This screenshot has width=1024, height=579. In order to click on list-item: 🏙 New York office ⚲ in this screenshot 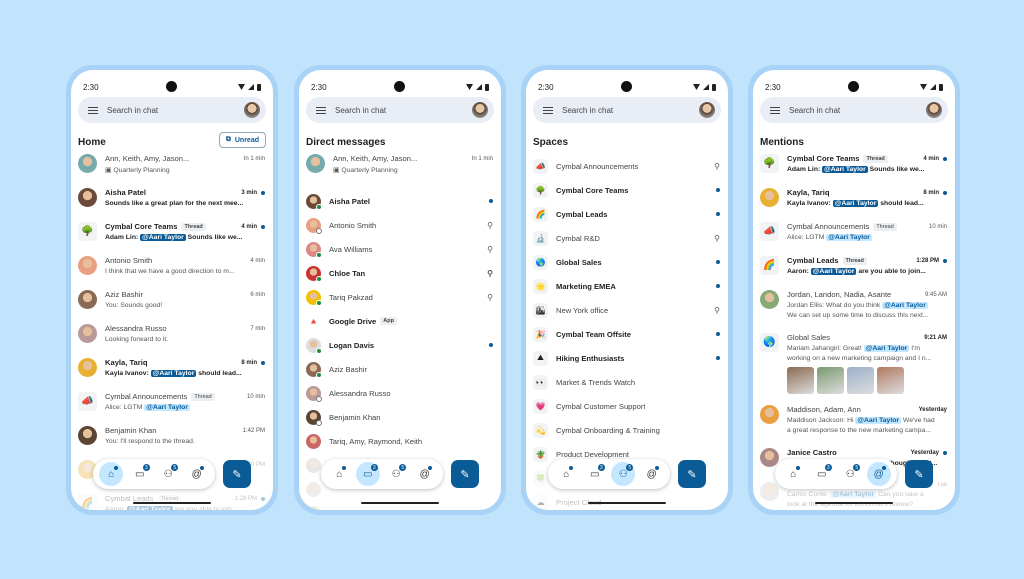, I will do `click(627, 310)`.